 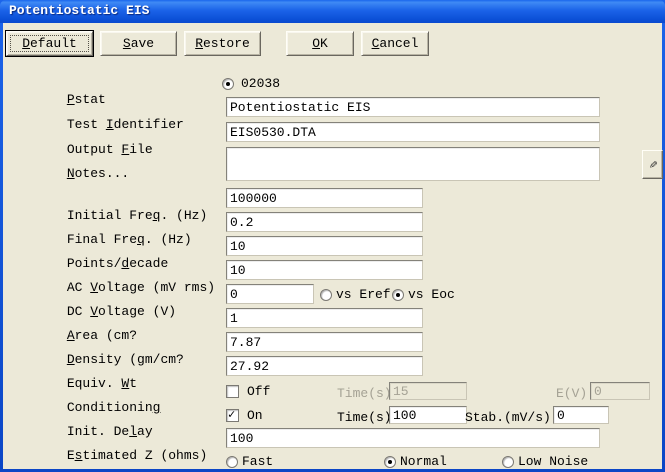 I want to click on vs-eoc-label: vs Eoc, so click(x=431, y=295).